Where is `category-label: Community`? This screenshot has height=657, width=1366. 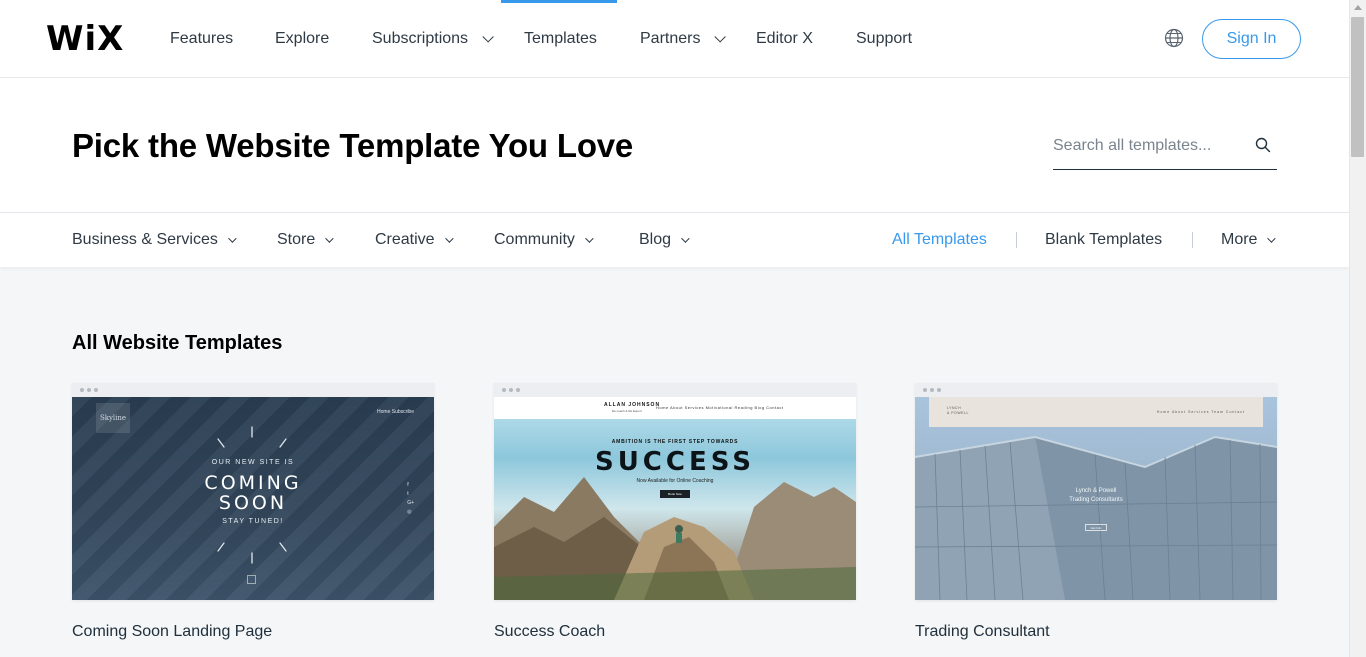
category-label: Community is located at coordinates (534, 239).